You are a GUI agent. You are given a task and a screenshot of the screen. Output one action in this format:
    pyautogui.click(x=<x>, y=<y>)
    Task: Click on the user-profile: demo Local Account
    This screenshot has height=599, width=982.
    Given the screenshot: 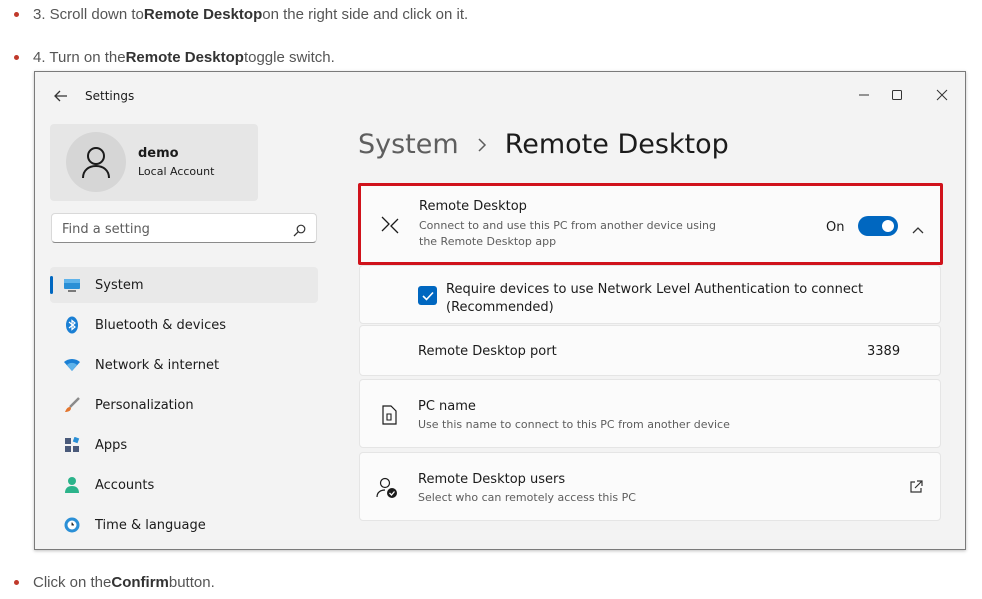 What is the action you would take?
    pyautogui.click(x=154, y=162)
    